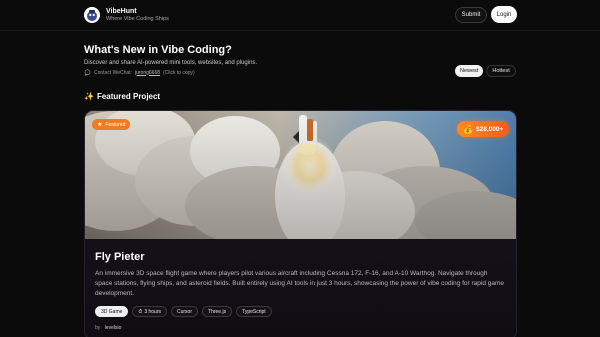 The width and height of the screenshot is (600, 337). I want to click on author-name: levelsio, so click(113, 328).